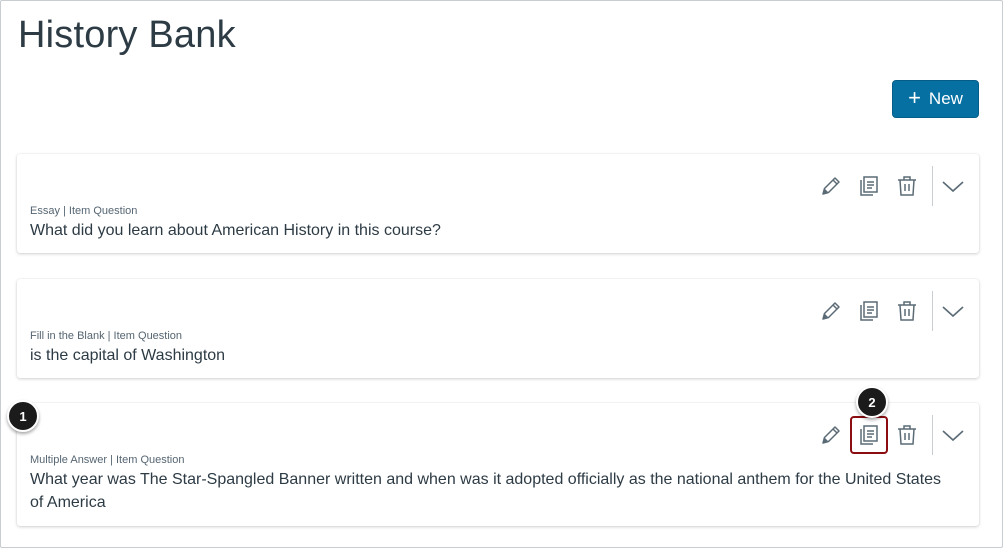  Describe the element at coordinates (128, 355) in the screenshot. I see `question-text: is the capital of Washington` at that location.